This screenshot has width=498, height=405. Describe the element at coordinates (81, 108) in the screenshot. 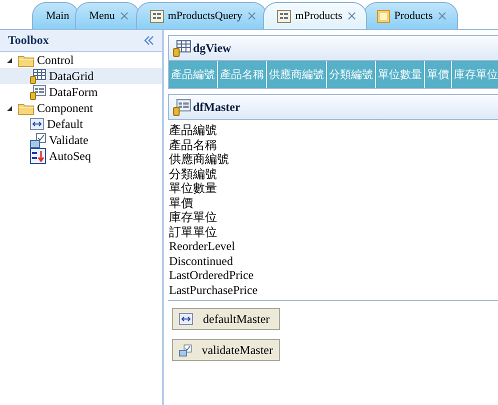

I see `tree-item: Component` at that location.